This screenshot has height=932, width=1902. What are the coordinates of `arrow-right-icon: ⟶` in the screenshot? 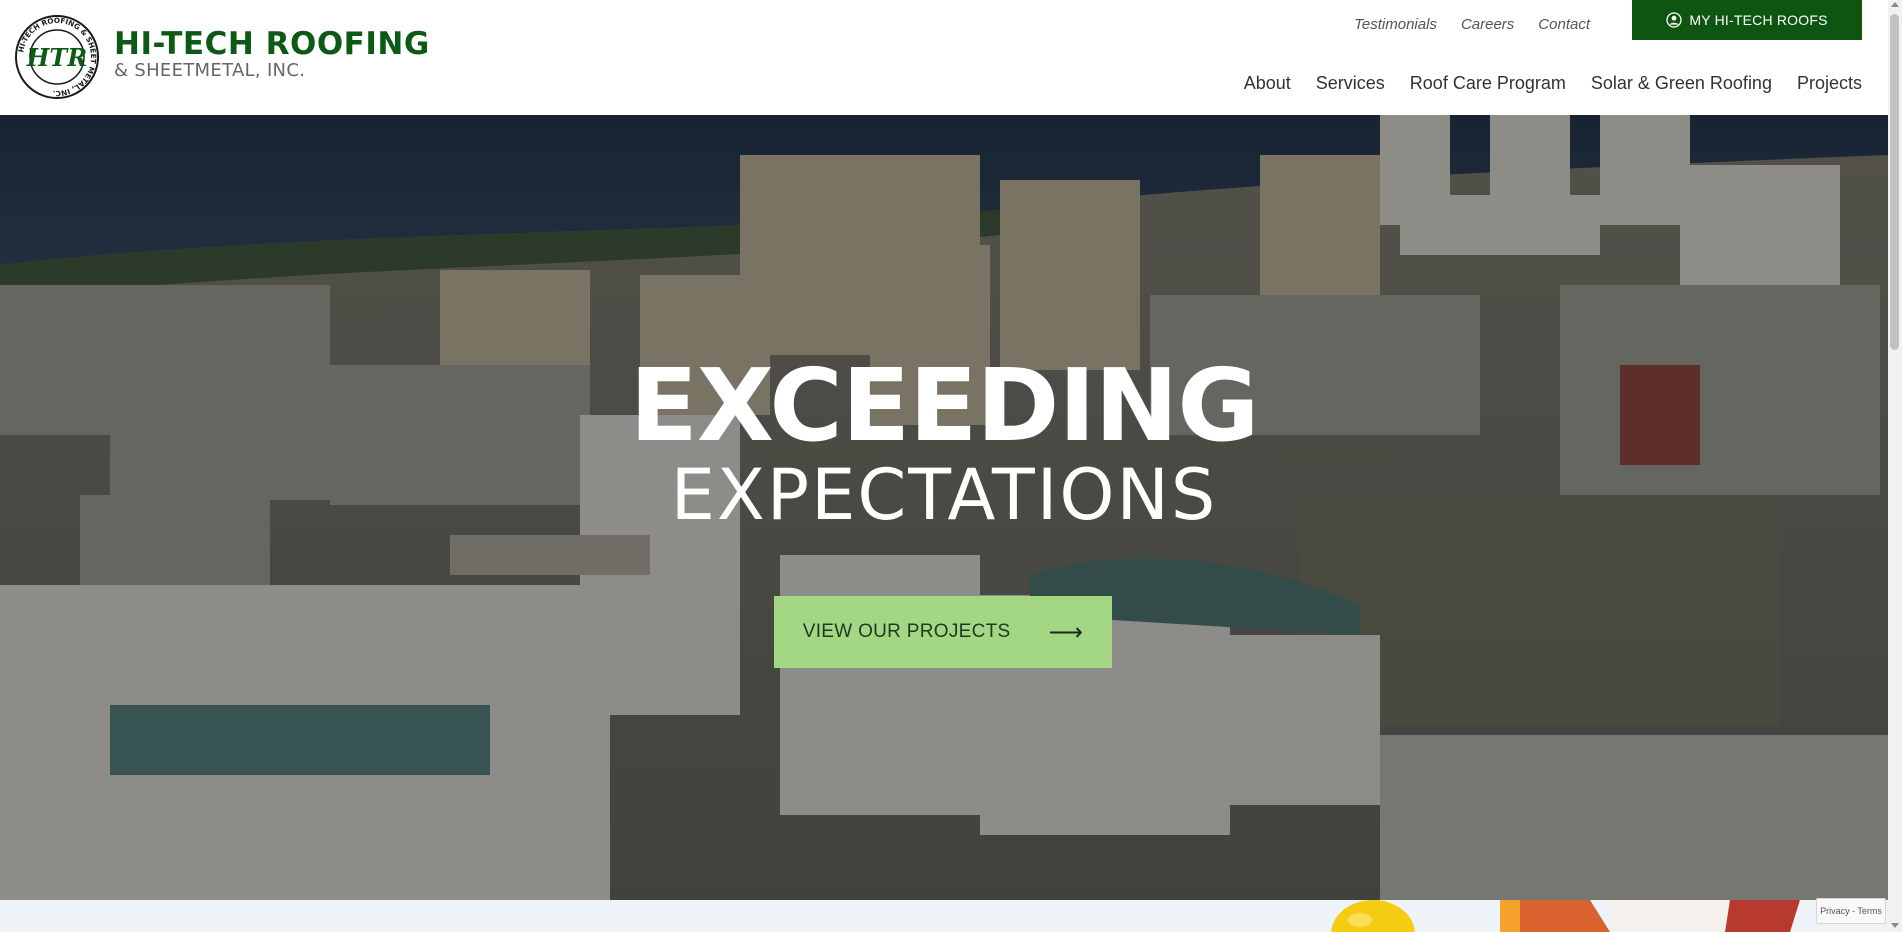 It's located at (1066, 632).